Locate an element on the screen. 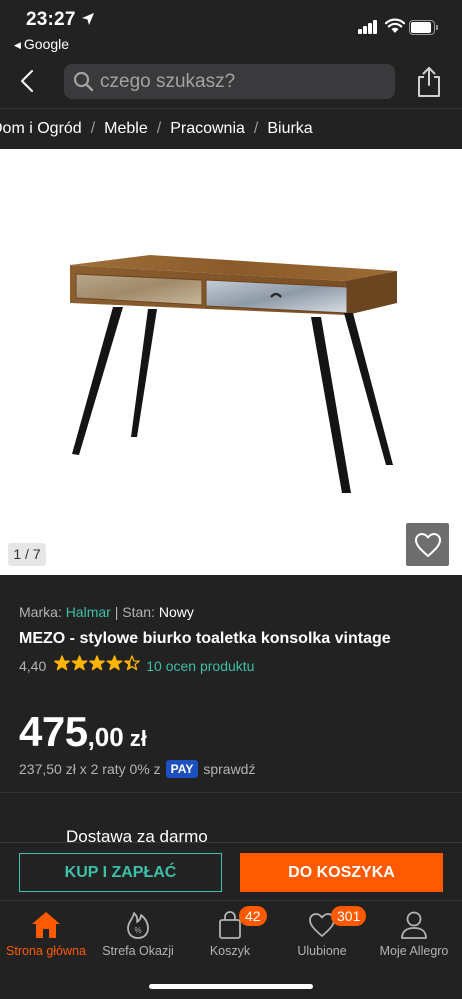 The height and width of the screenshot is (999, 462). back-button is located at coordinates (27, 81).